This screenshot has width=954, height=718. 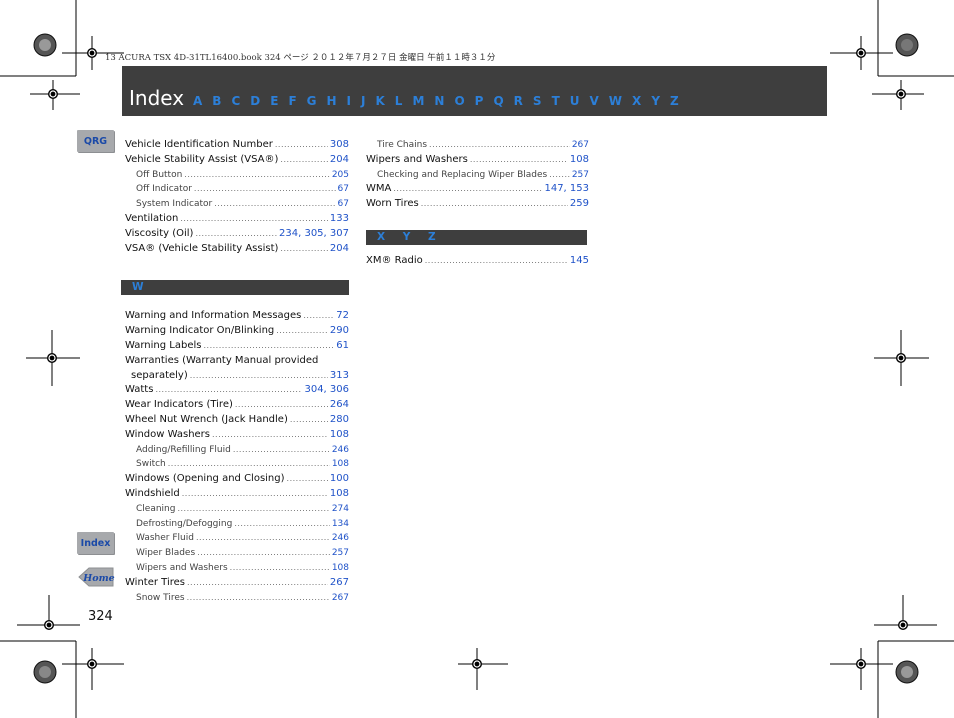 What do you see at coordinates (339, 376) in the screenshot?
I see `page-link: 313` at bounding box center [339, 376].